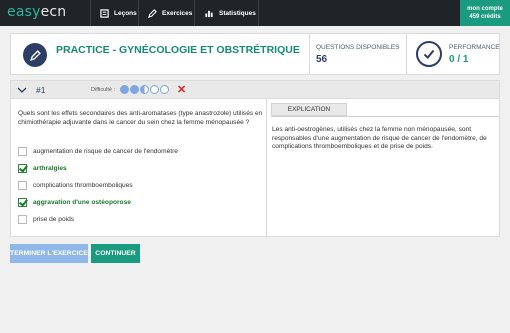  Describe the element at coordinates (255, 90) in the screenshot. I see `question-header: #1 Difficulté : ✕` at that location.